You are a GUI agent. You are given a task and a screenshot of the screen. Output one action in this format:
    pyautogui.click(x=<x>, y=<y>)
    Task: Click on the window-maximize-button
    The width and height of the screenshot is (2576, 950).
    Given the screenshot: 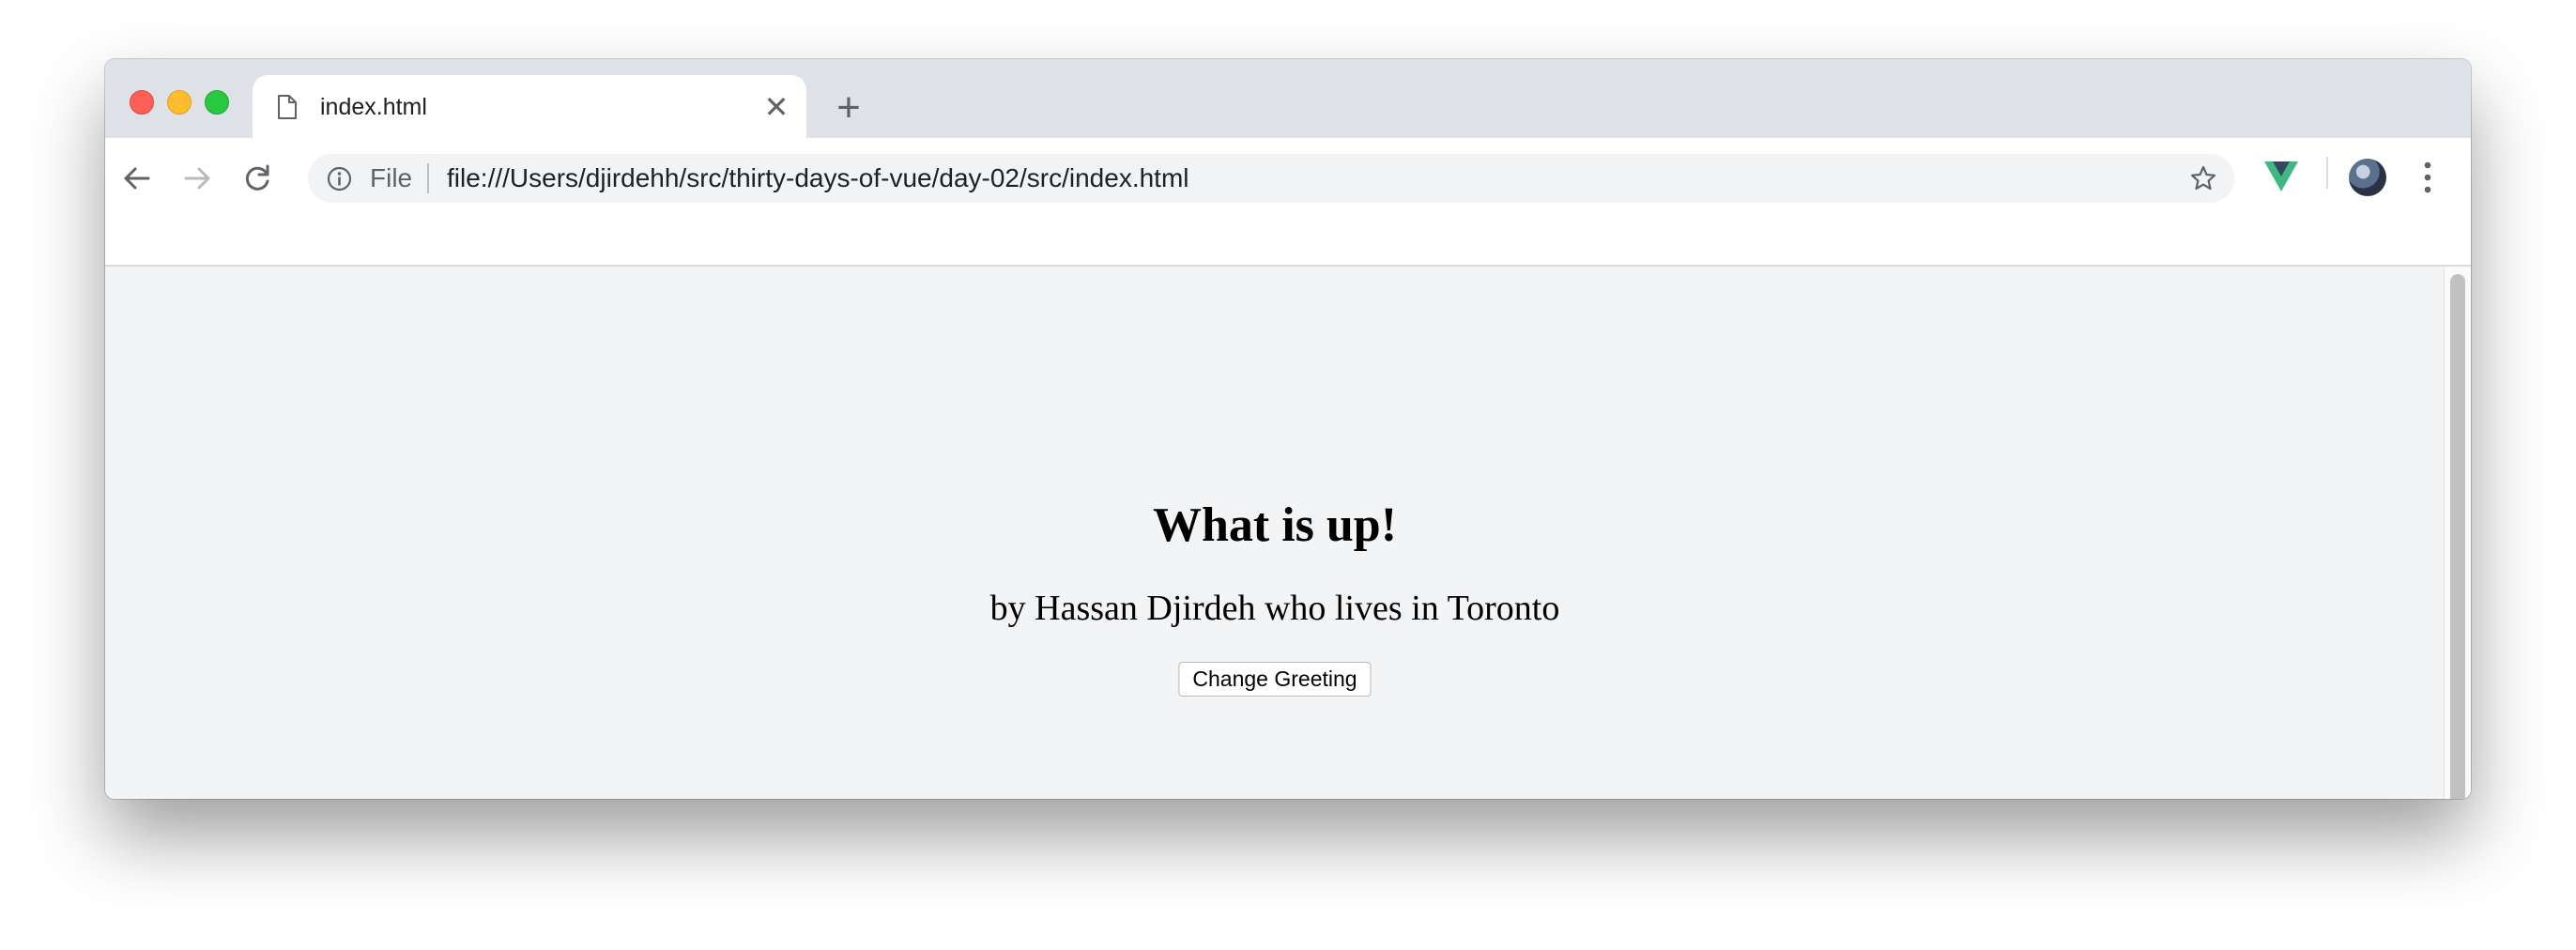 What is the action you would take?
    pyautogui.click(x=217, y=103)
    